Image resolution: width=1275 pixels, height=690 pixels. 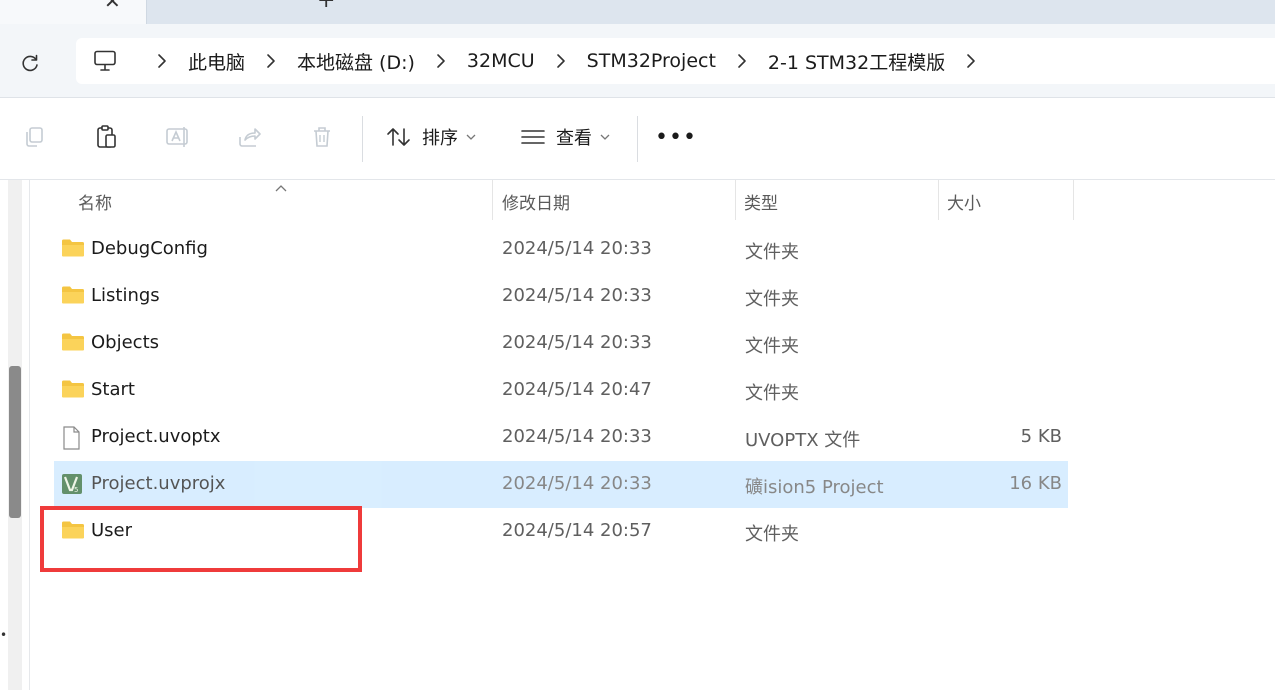 I want to click on svg-text: 5, so click(x=76, y=490).